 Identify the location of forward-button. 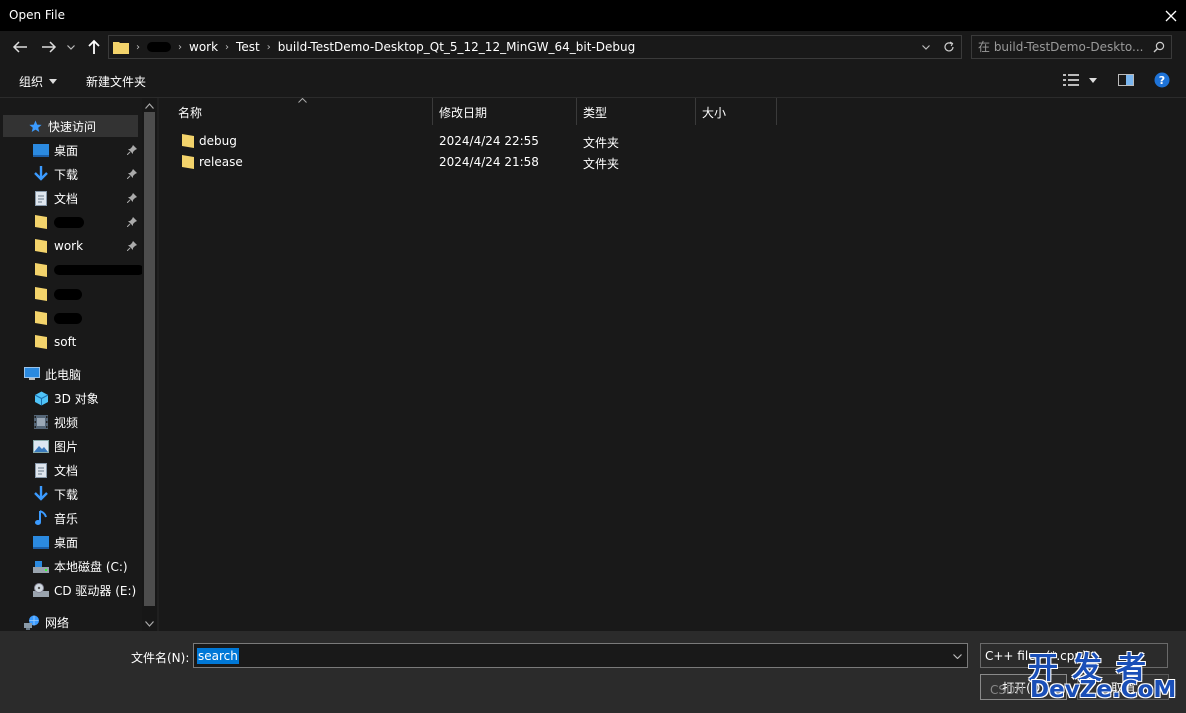
(49, 47).